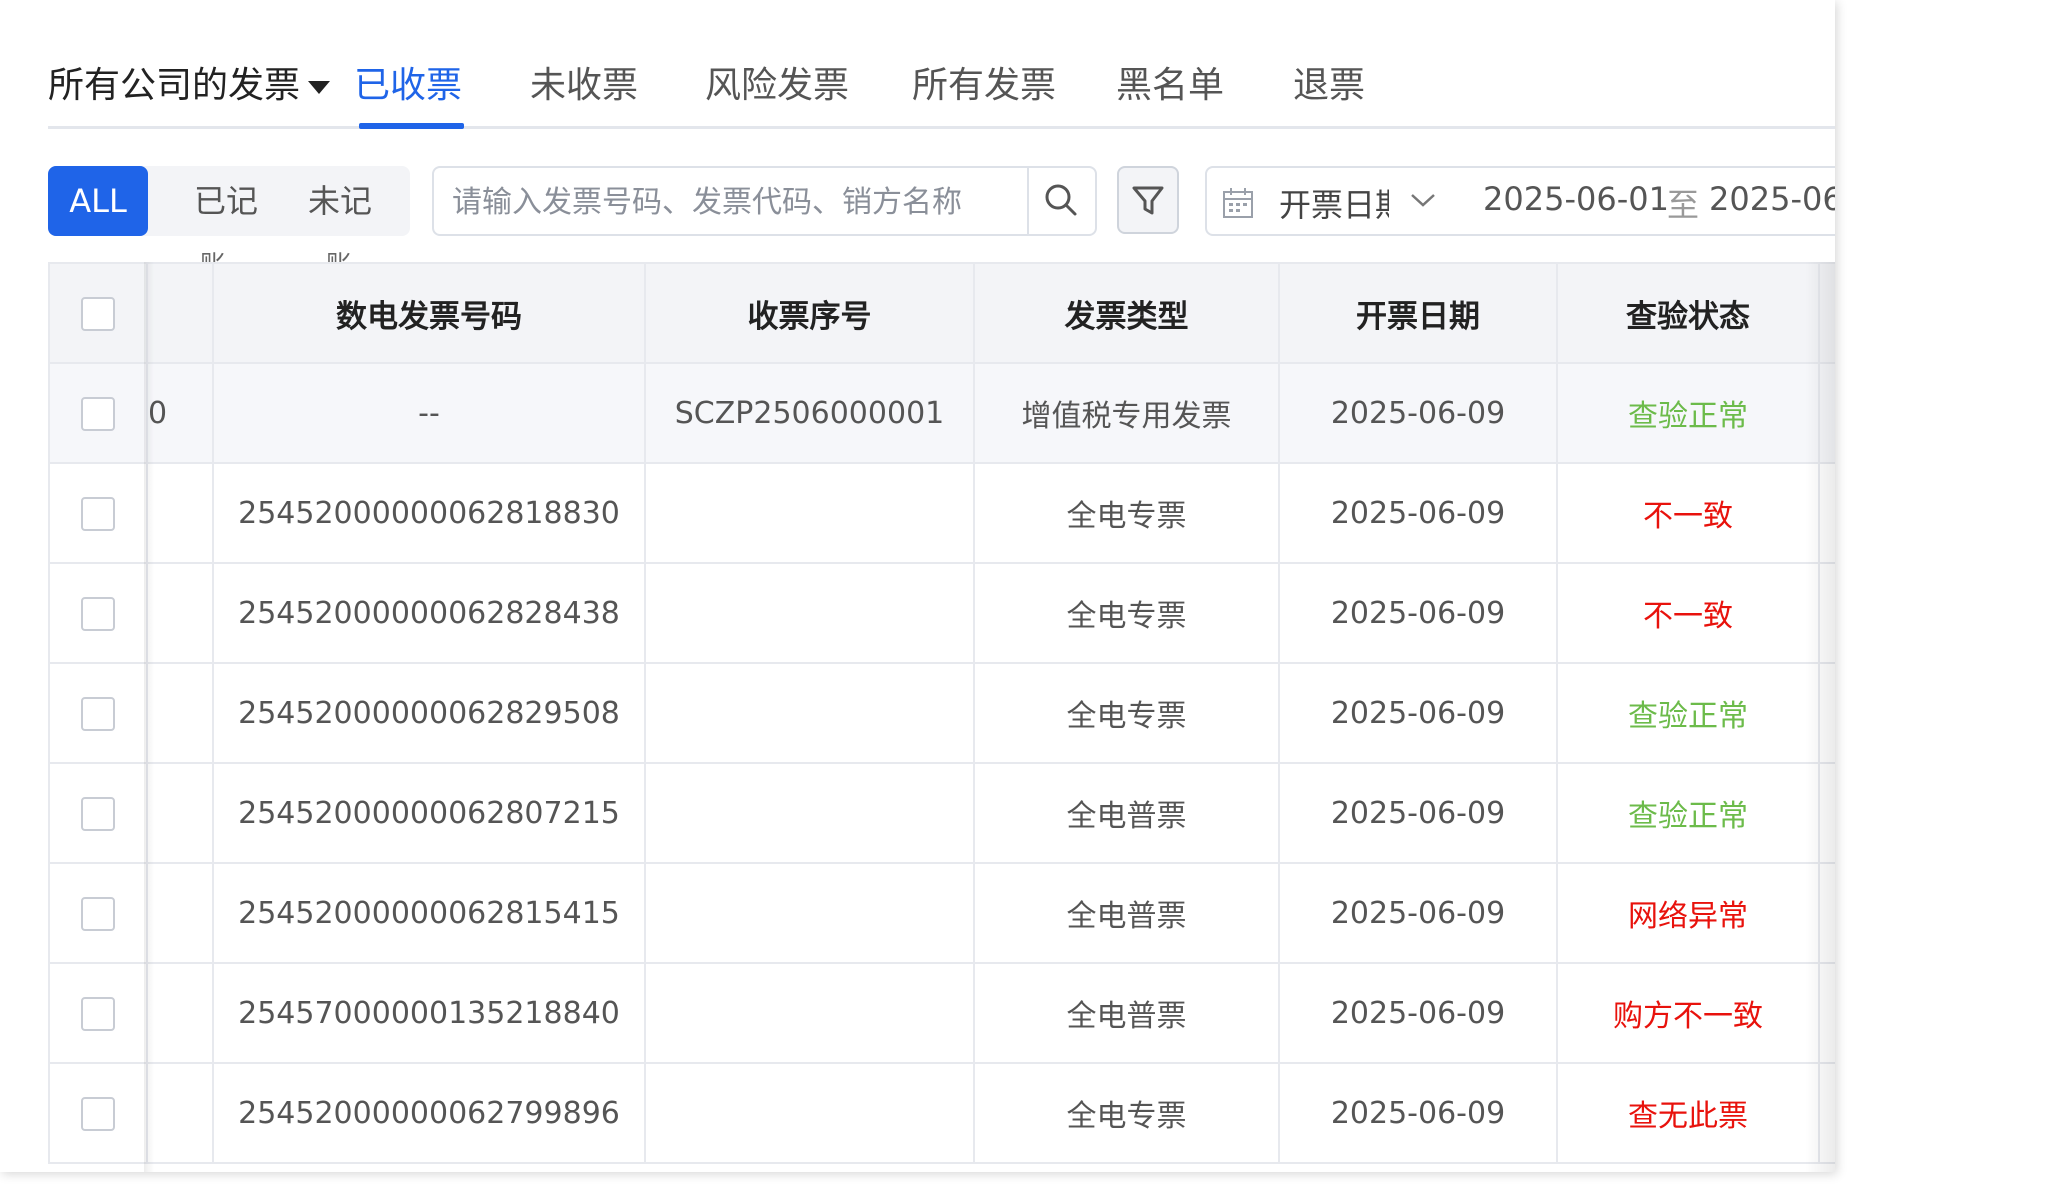 This screenshot has width=2047, height=1190. I want to click on calendar-icon, so click(1238, 203).